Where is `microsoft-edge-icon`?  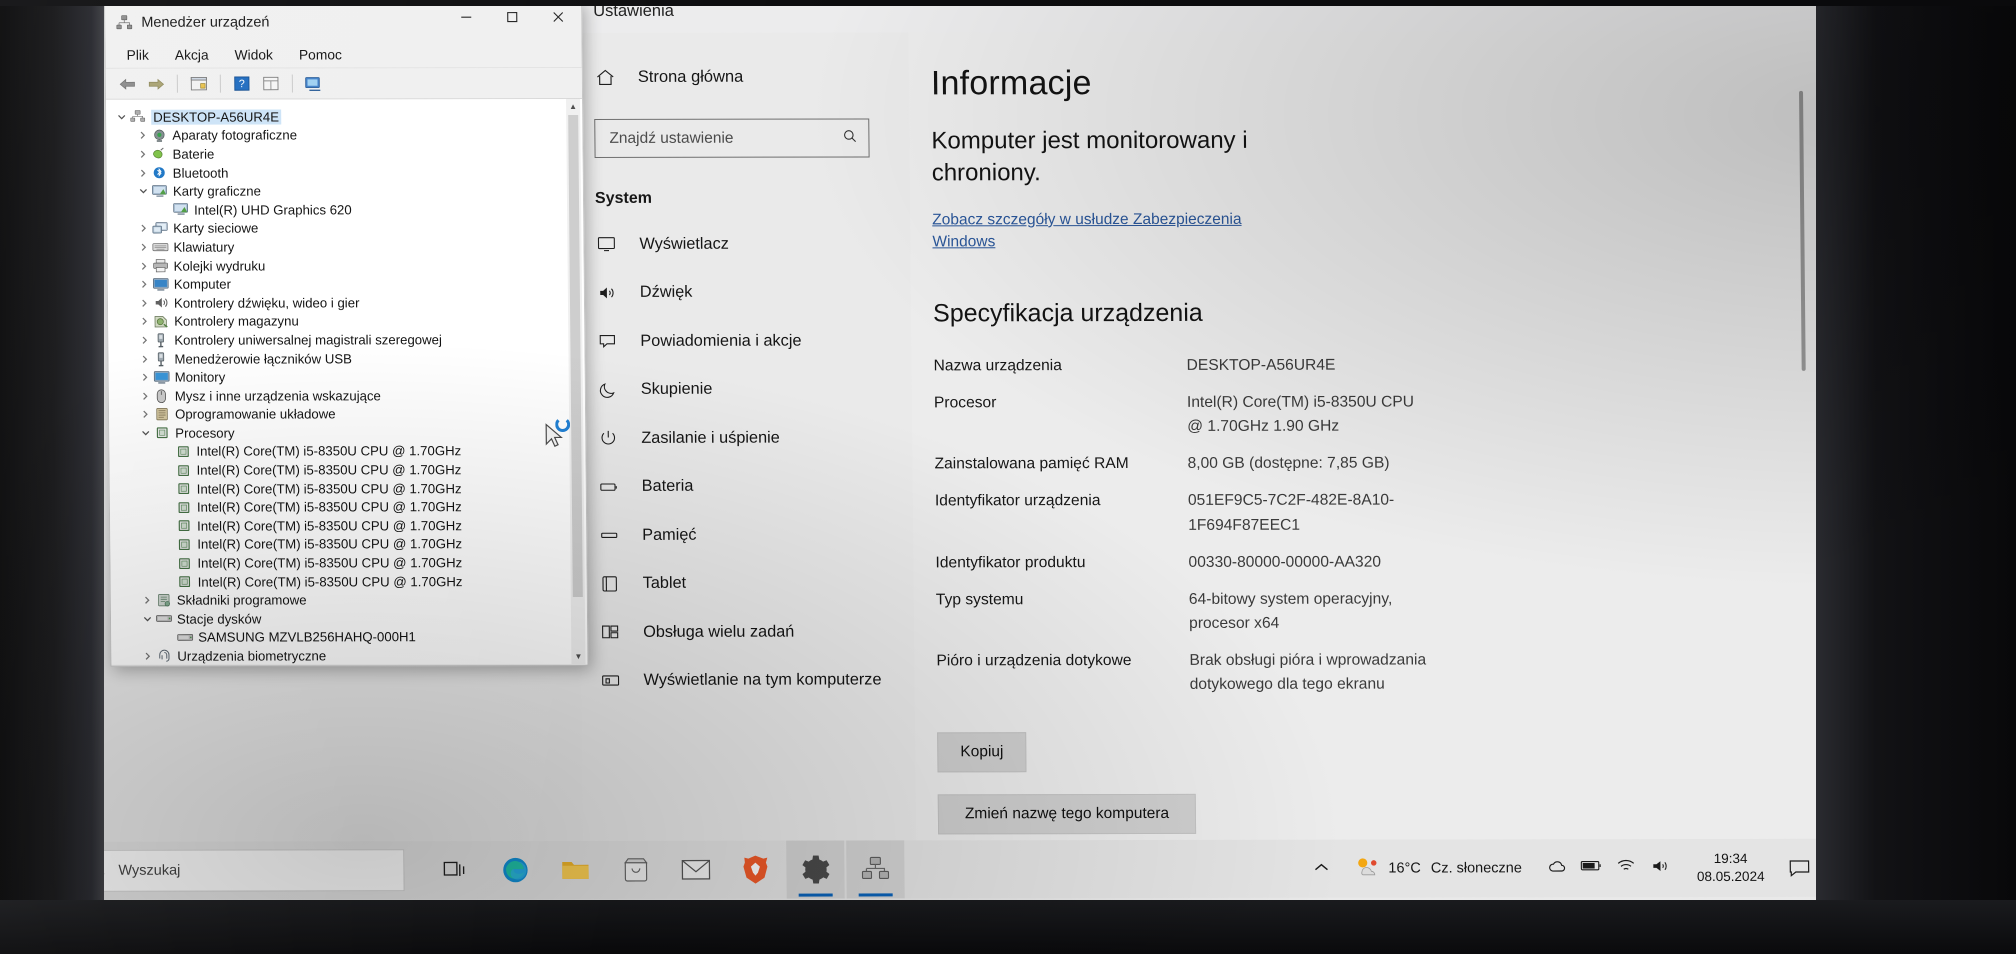 microsoft-edge-icon is located at coordinates (515, 870).